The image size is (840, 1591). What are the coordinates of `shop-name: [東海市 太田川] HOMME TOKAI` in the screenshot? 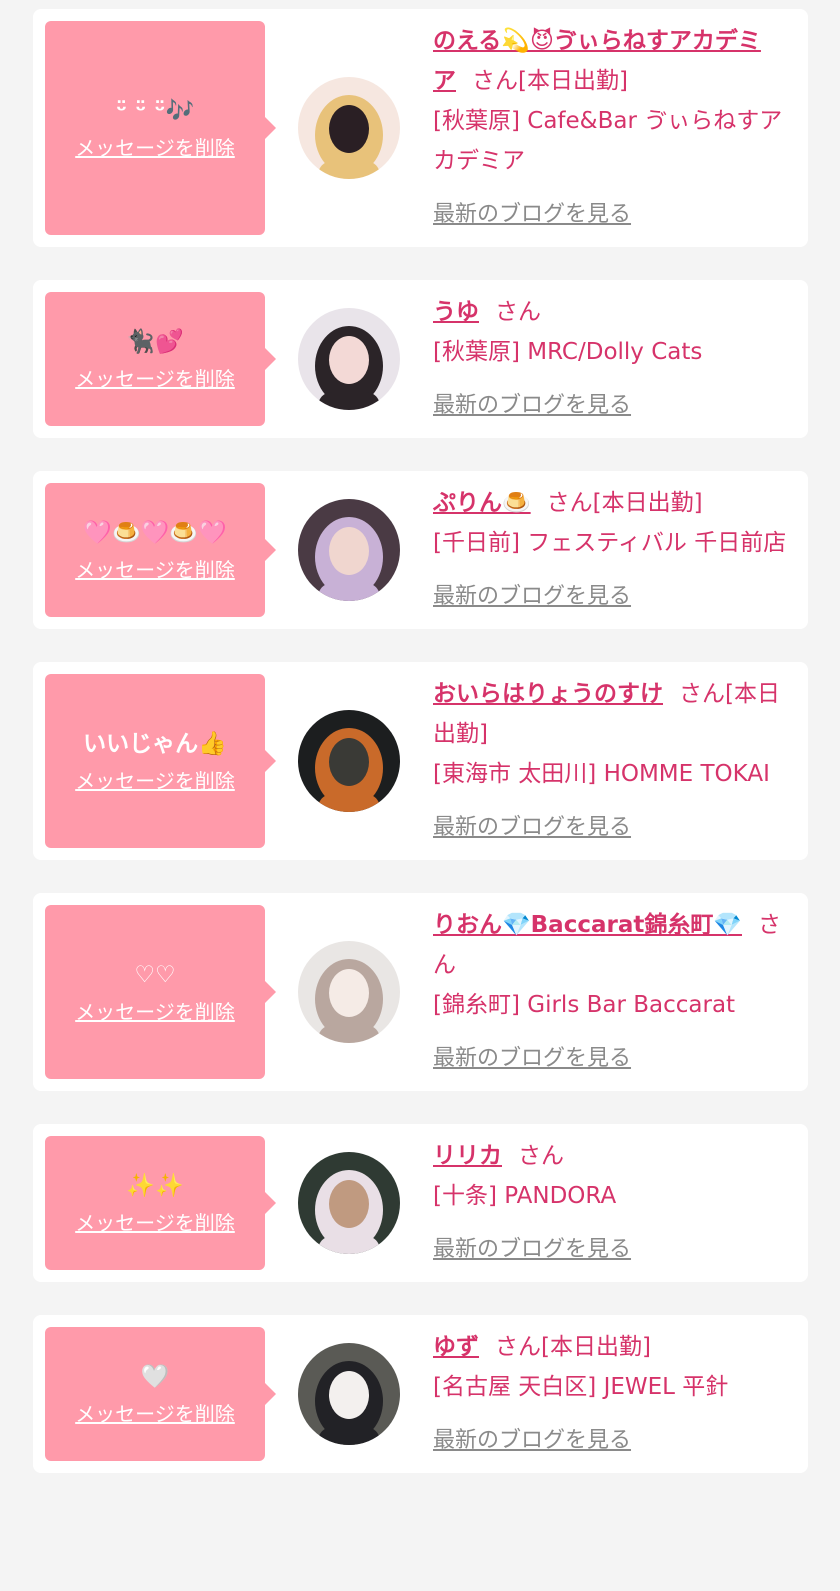 It's located at (601, 774).